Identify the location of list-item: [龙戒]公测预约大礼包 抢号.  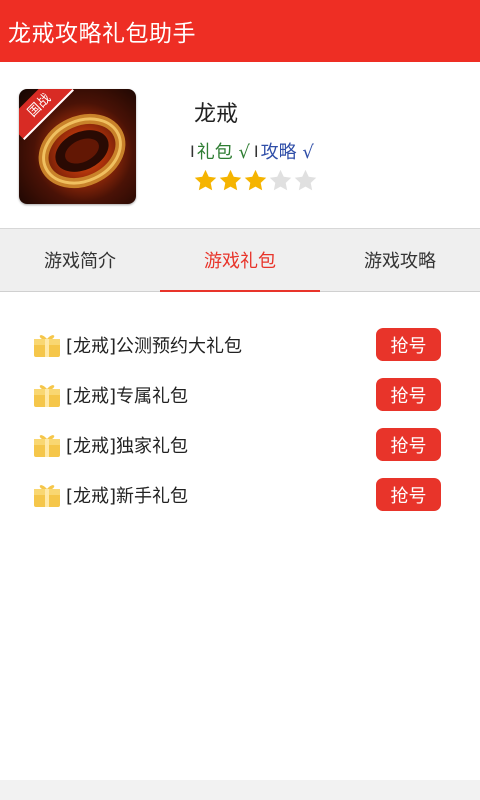
(240, 345).